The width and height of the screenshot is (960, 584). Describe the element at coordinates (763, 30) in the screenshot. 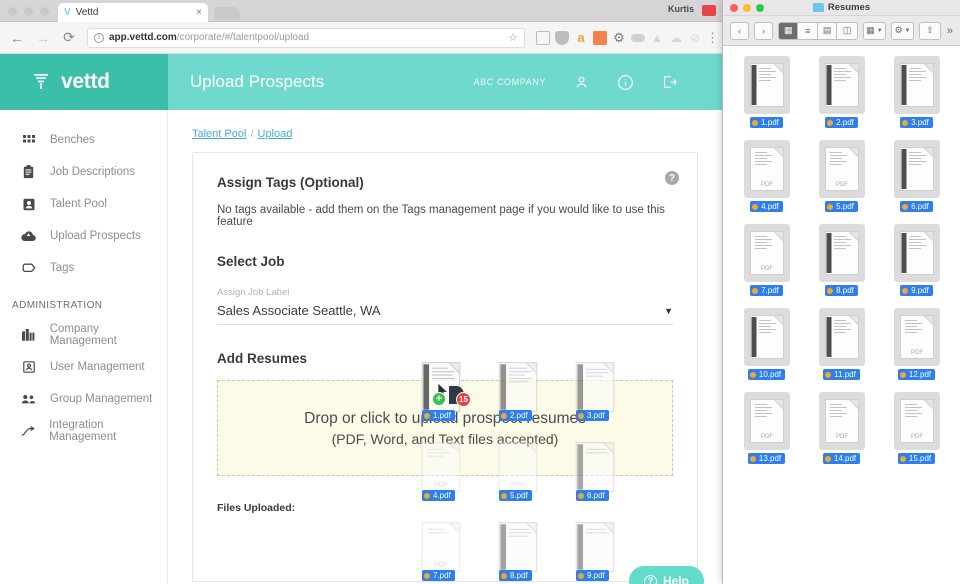

I see `finder-forward-button: ›` at that location.